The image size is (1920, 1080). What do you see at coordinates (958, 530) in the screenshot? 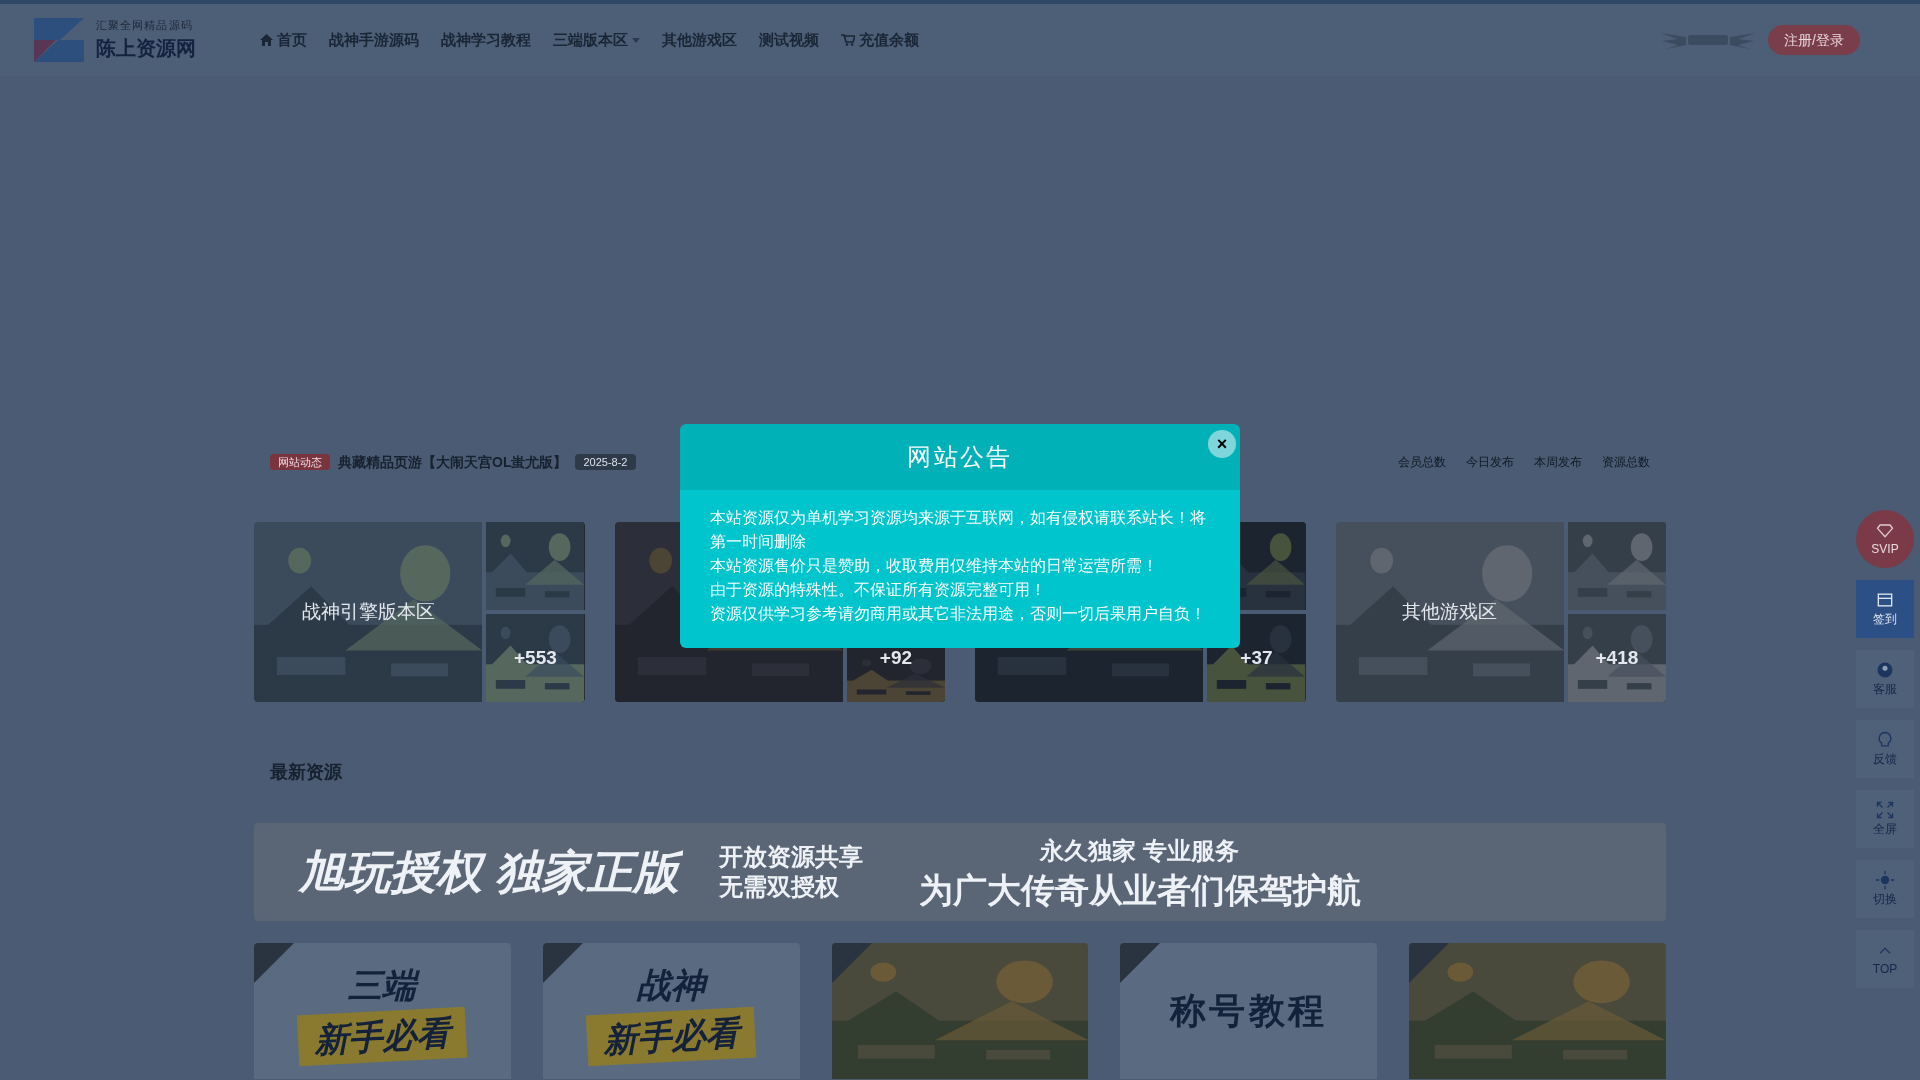
I see `notice-text: 本站资源仅为单机学习资源均来源于互联网，如有侵权请联系站长！将第一时间删除` at bounding box center [958, 530].